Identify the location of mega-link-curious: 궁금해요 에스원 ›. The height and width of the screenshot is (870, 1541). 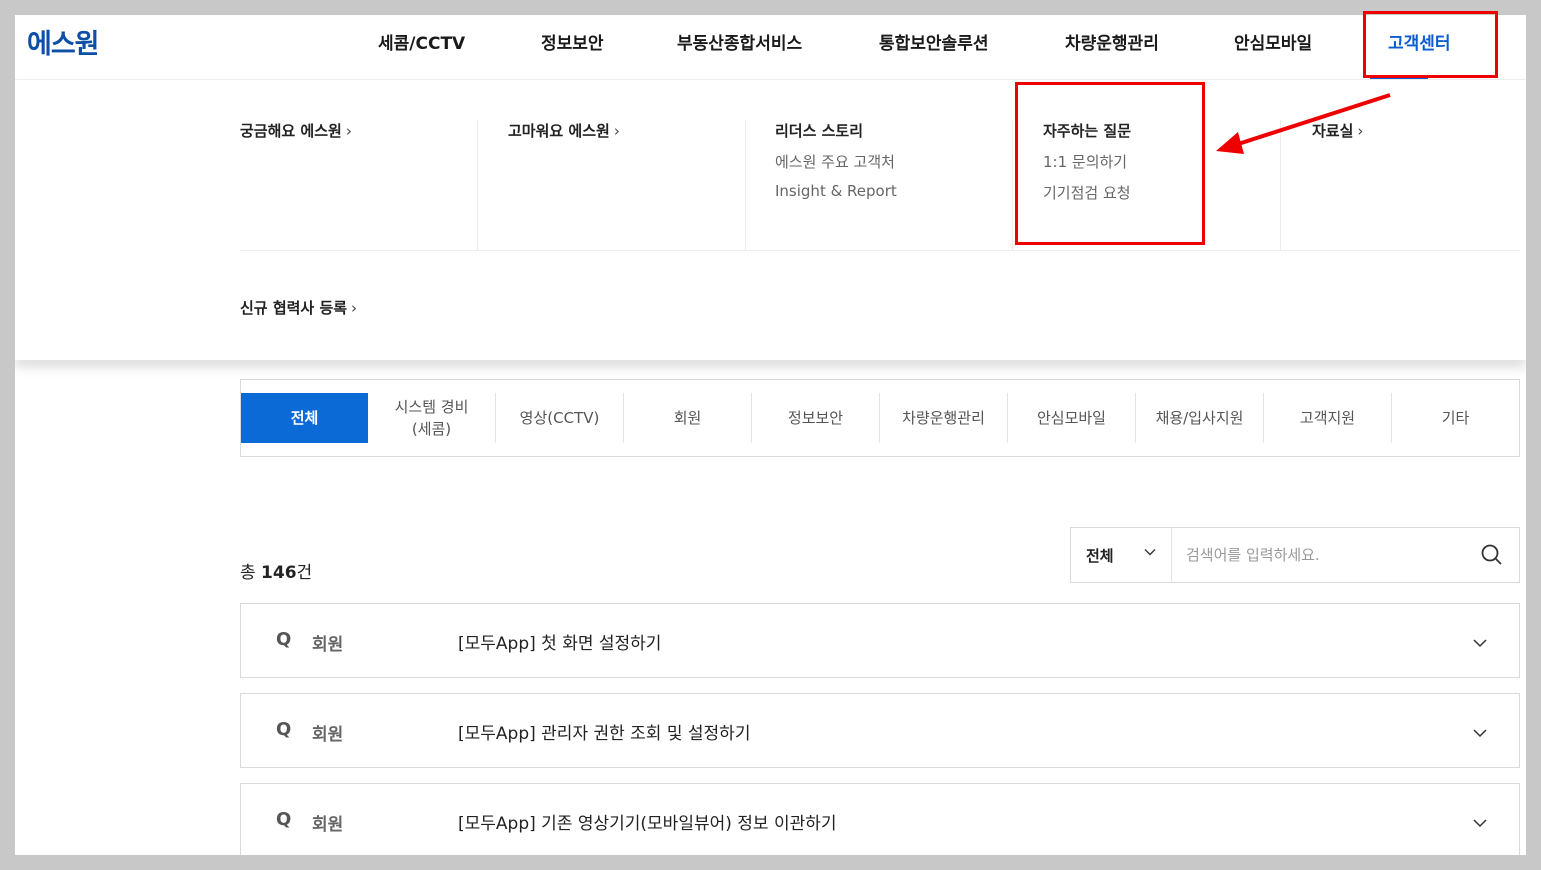
(358, 131).